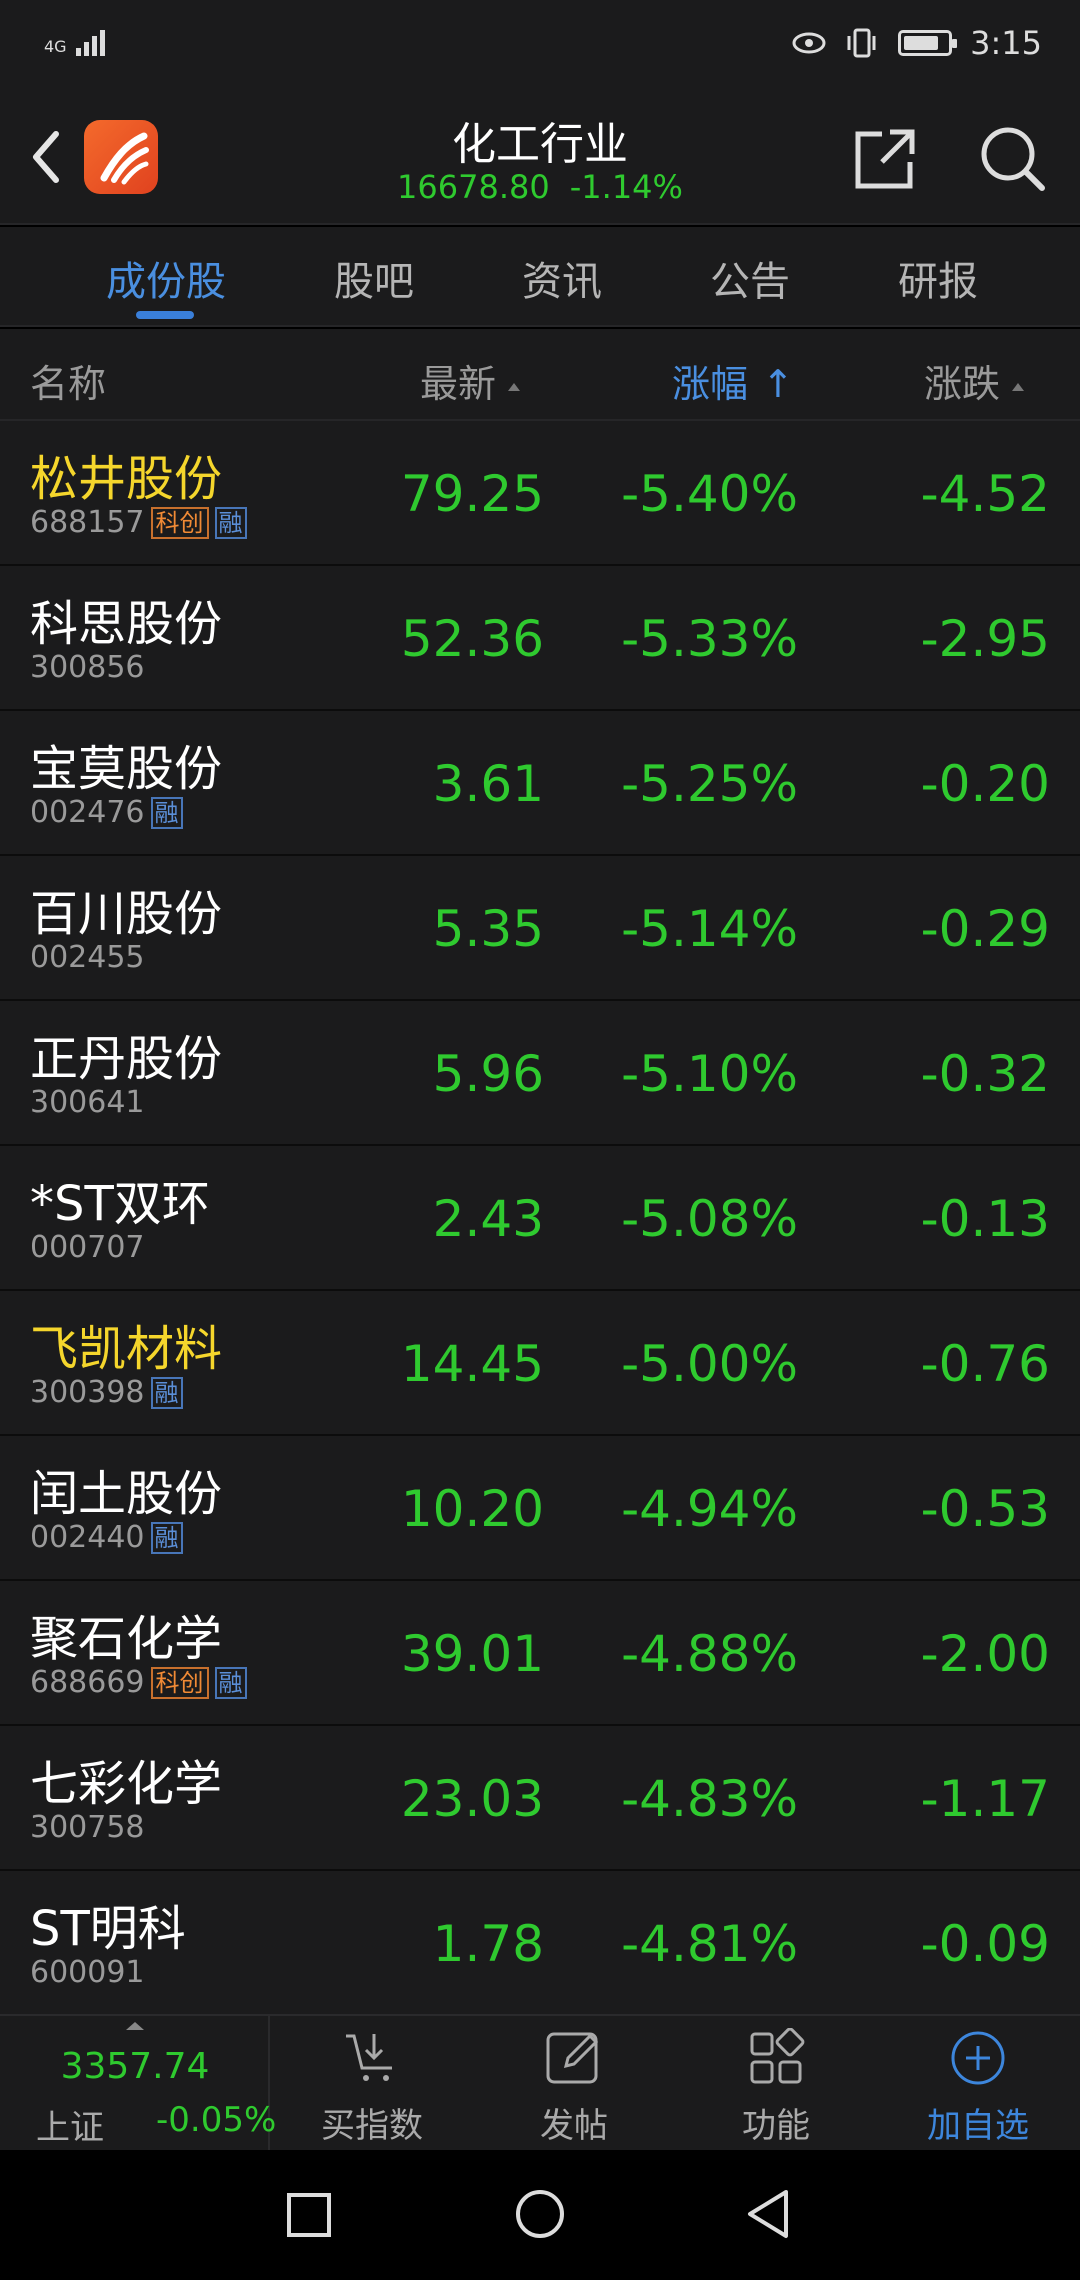 The image size is (1080, 2280). What do you see at coordinates (488, 929) in the screenshot?
I see `stock-price: 5.35` at bounding box center [488, 929].